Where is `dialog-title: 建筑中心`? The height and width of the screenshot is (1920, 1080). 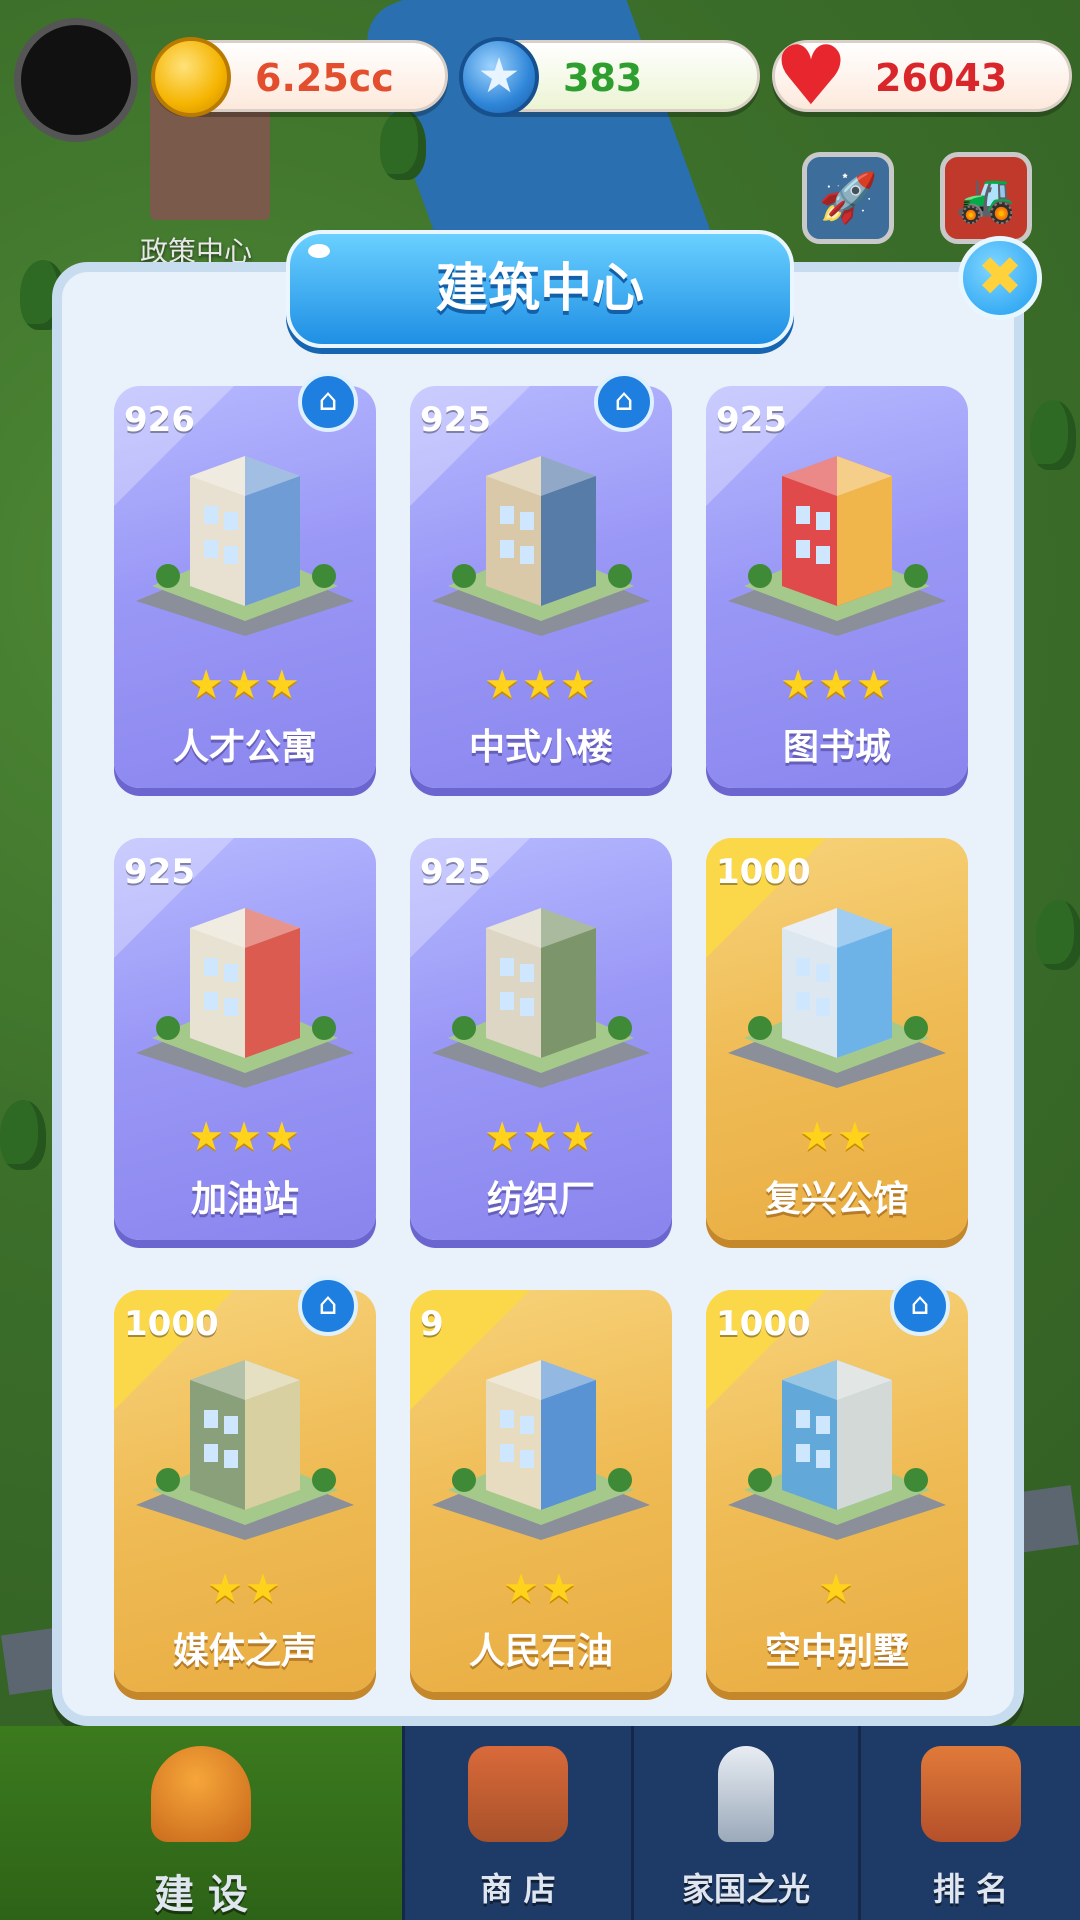 dialog-title: 建筑中心 is located at coordinates (539, 289).